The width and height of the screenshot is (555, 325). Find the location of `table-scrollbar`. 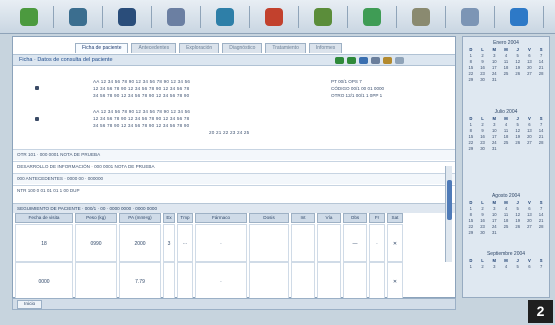

table-scrollbar is located at coordinates (448, 214).